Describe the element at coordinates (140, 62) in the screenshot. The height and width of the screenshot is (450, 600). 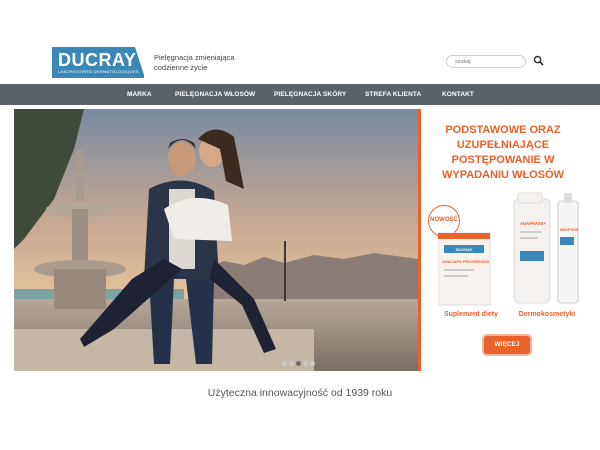
I see `logo-slash` at that location.